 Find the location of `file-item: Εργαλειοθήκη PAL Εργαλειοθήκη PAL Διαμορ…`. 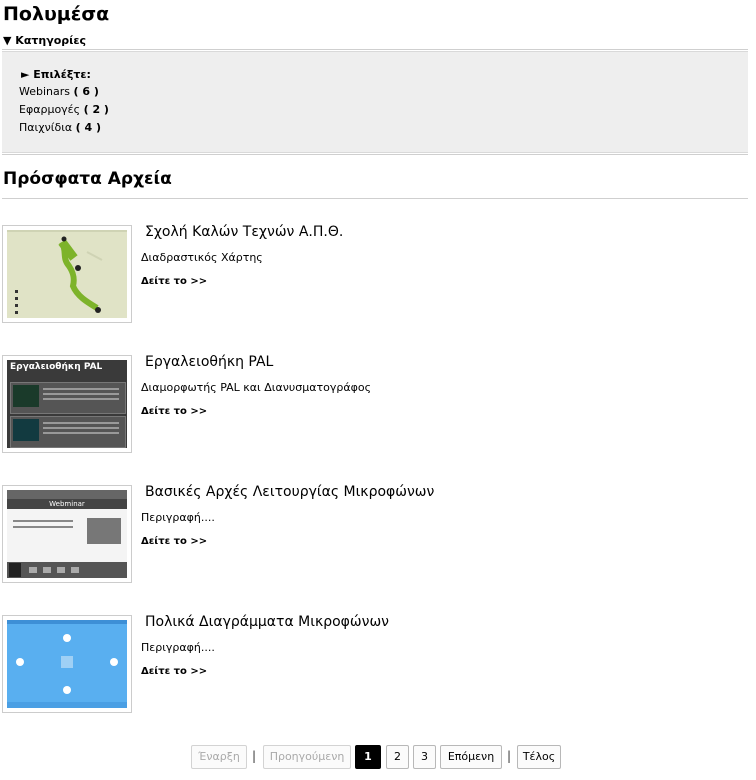

file-item: Εργαλειοθήκη PAL Εργαλειοθήκη PAL Διαμορ… is located at coordinates (374, 403).